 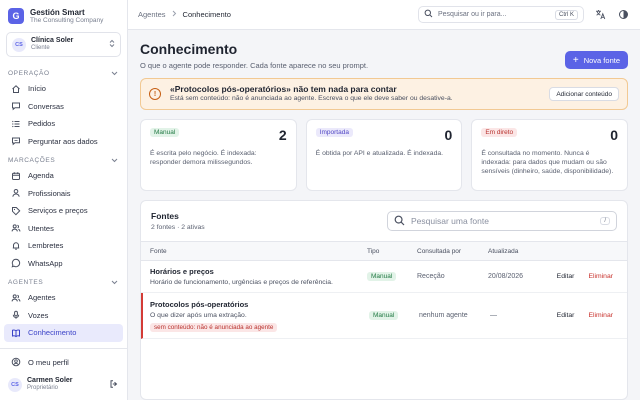 I want to click on breadcrumb-item-current: Conhecimento, so click(x=206, y=14).